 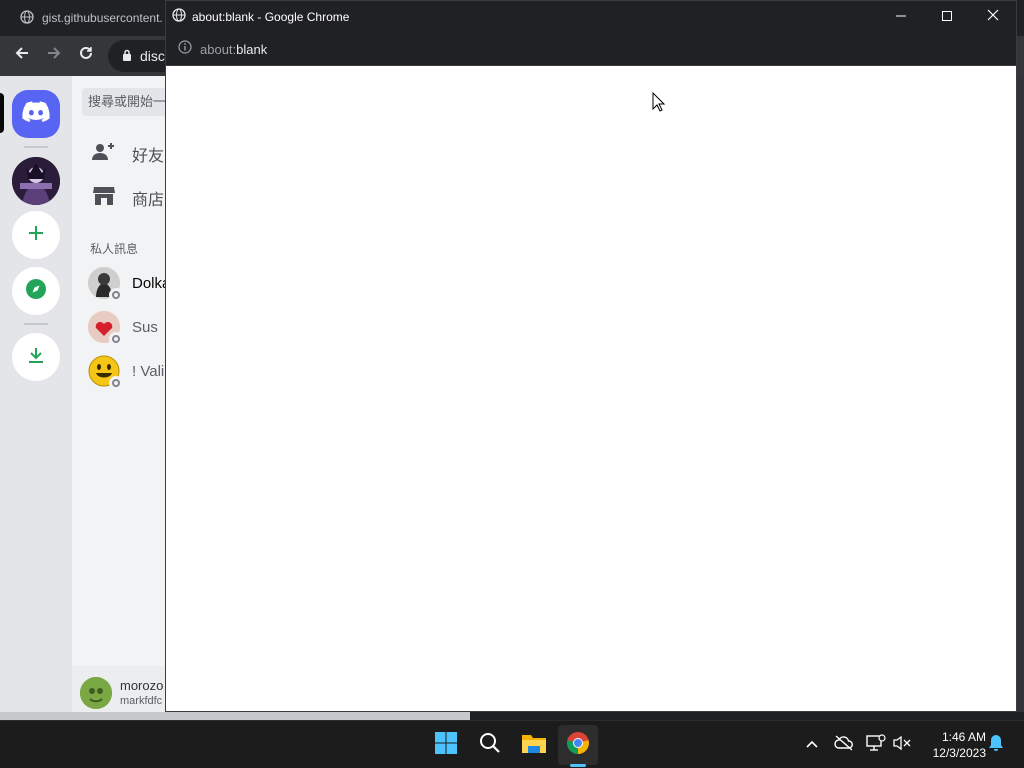 What do you see at coordinates (959, 753) in the screenshot?
I see `clock-date: 12/3/2023` at bounding box center [959, 753].